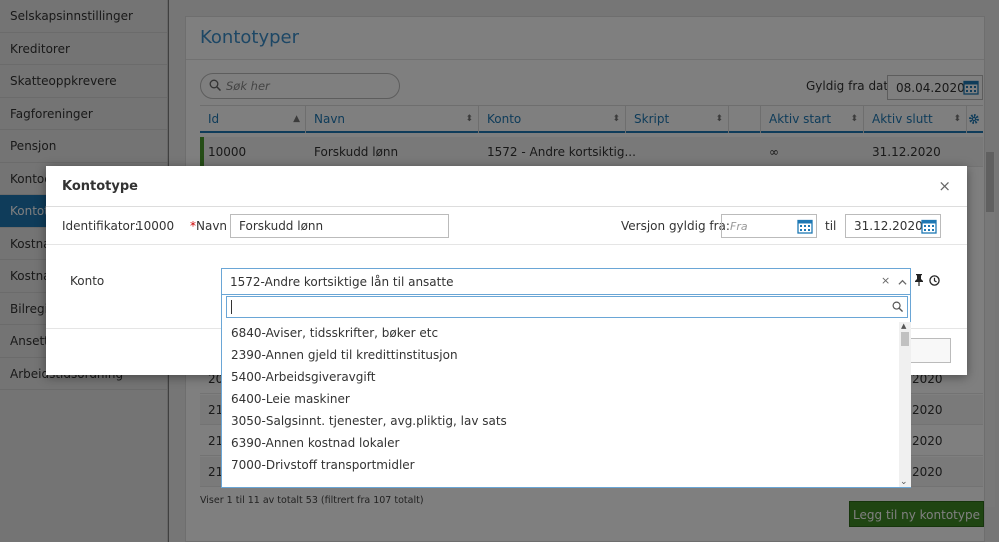 This screenshot has width=999, height=542. What do you see at coordinates (888, 226) in the screenshot?
I see `til-value: 31.12.2020` at bounding box center [888, 226].